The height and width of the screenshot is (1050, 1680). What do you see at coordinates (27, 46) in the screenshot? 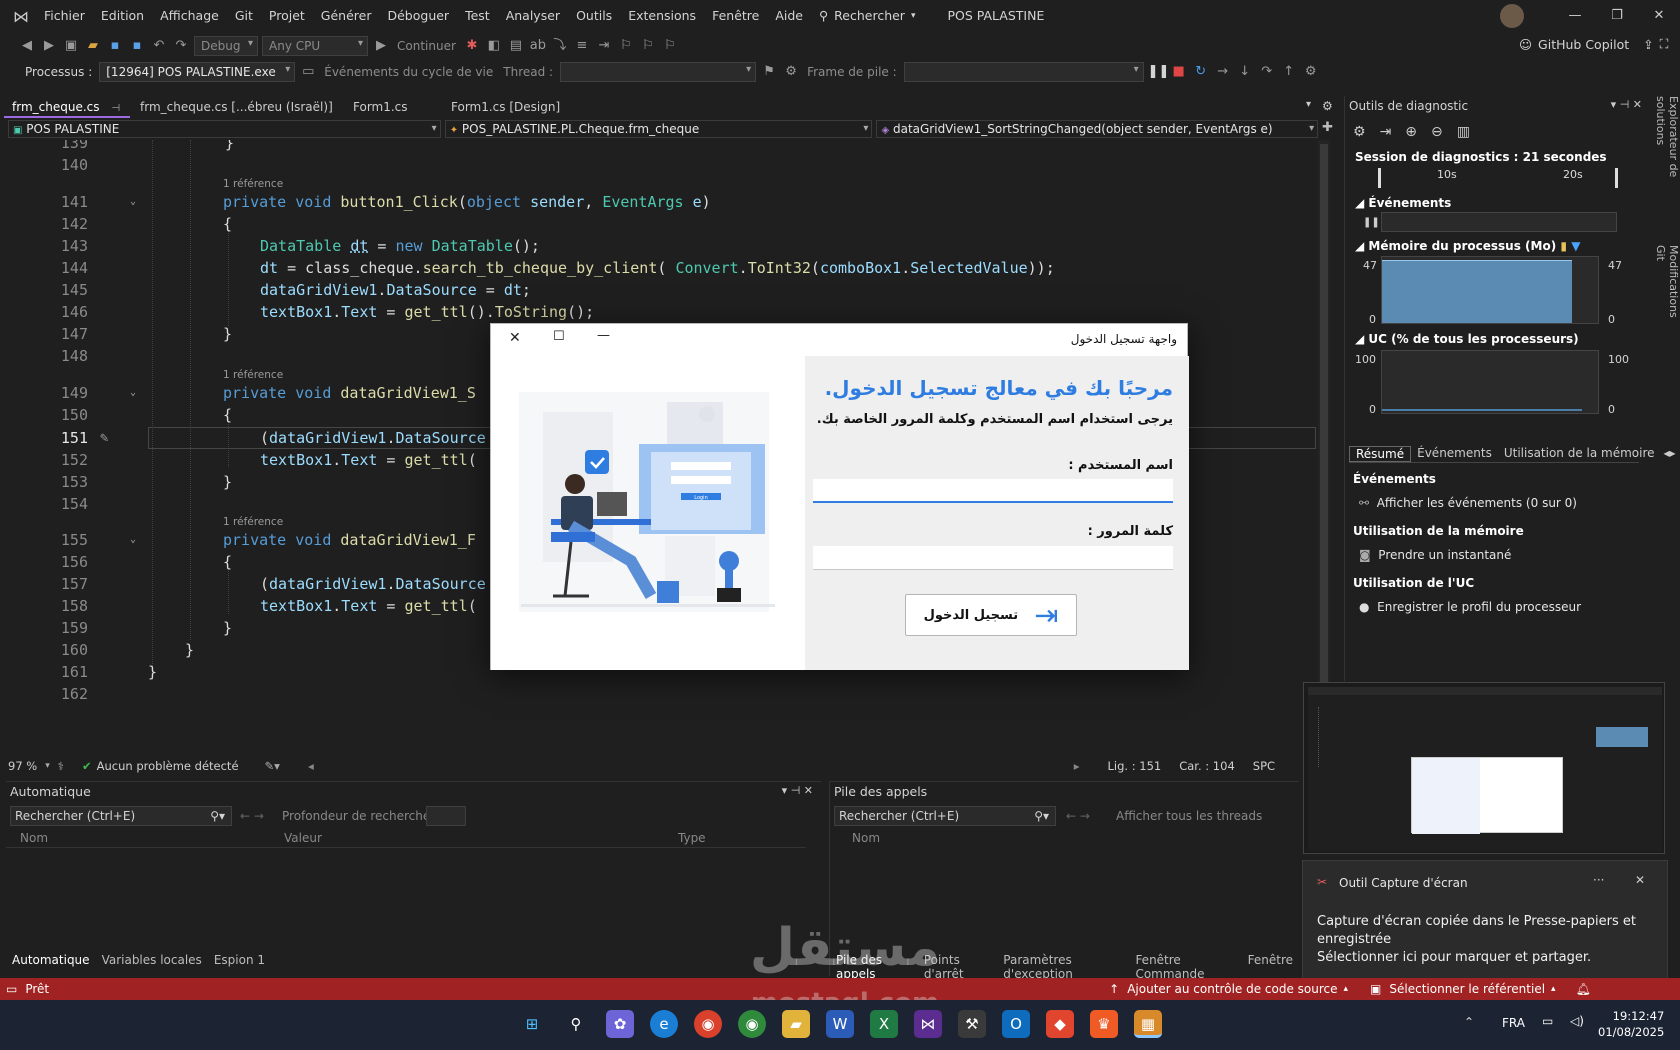
I see `back-icon: ◀` at bounding box center [27, 46].